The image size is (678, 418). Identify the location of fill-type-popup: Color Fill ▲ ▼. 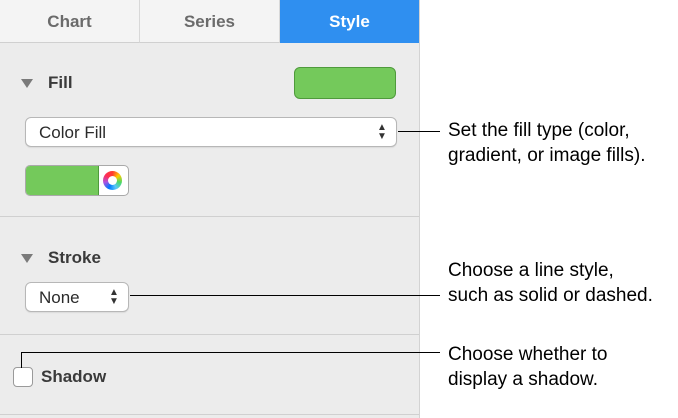
(211, 132).